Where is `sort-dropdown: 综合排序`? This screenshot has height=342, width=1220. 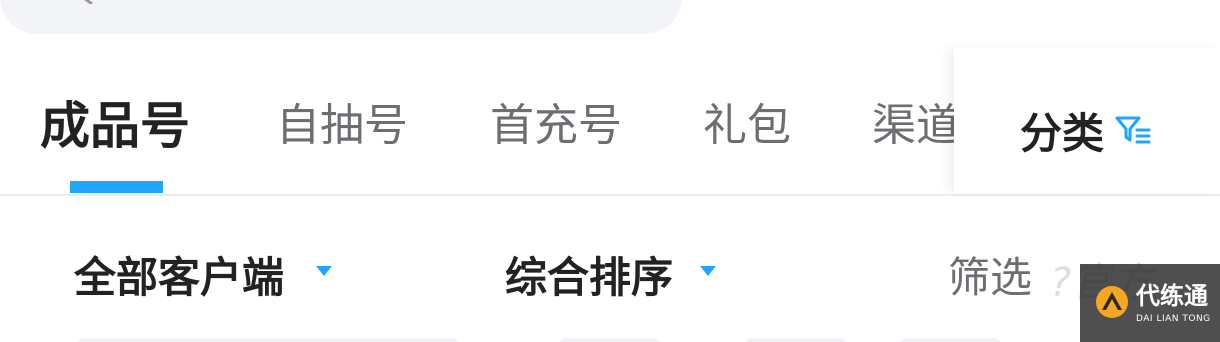 sort-dropdown: 综合排序 is located at coordinates (589, 278).